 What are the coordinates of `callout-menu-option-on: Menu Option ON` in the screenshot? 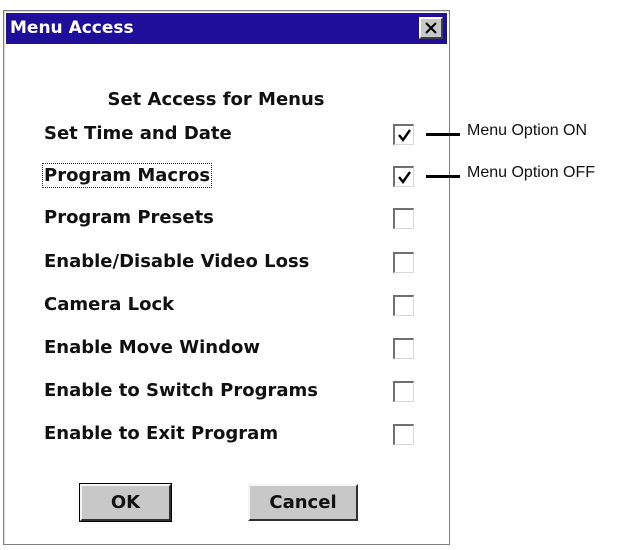 It's located at (527, 130).